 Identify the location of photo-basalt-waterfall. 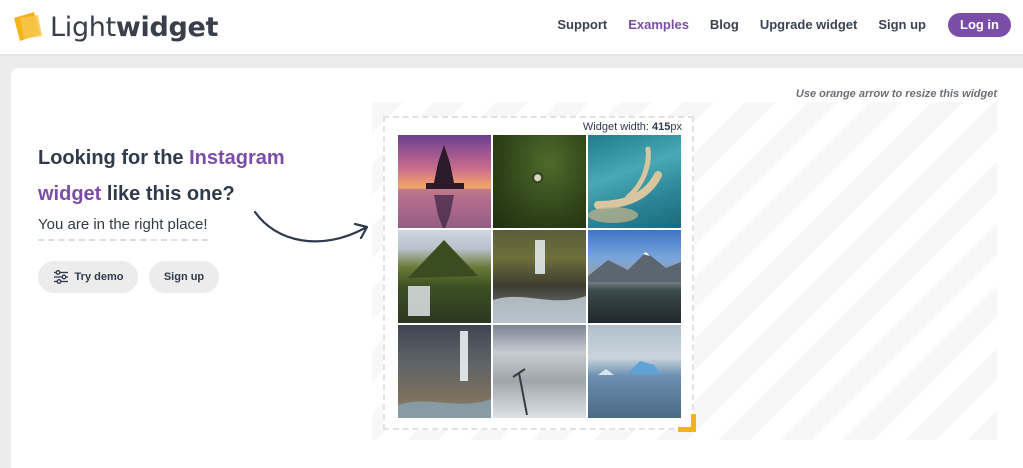
(444, 371).